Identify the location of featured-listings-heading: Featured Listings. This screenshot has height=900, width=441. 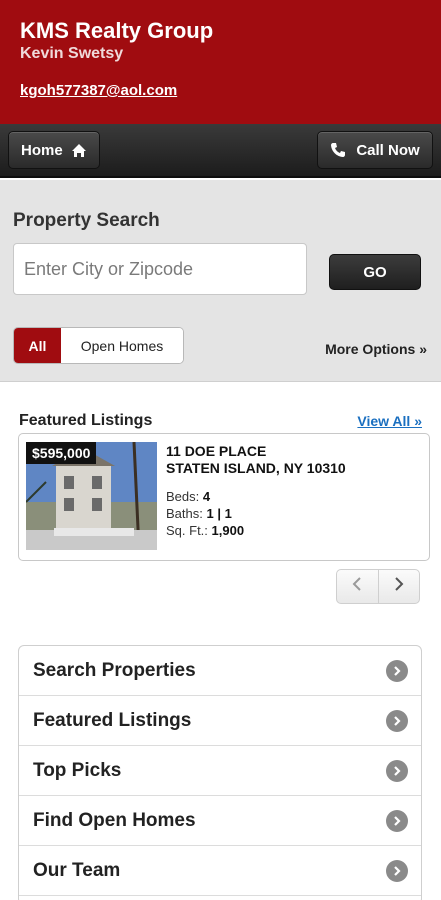
(86, 420).